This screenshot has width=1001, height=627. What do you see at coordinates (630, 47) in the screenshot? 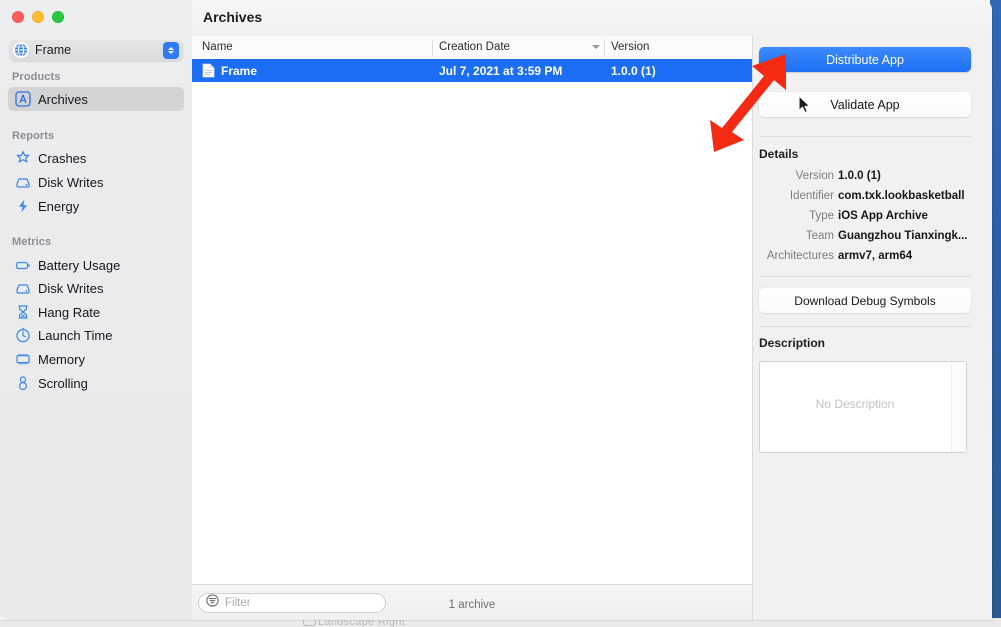
I see `column-header-version: Version` at bounding box center [630, 47].